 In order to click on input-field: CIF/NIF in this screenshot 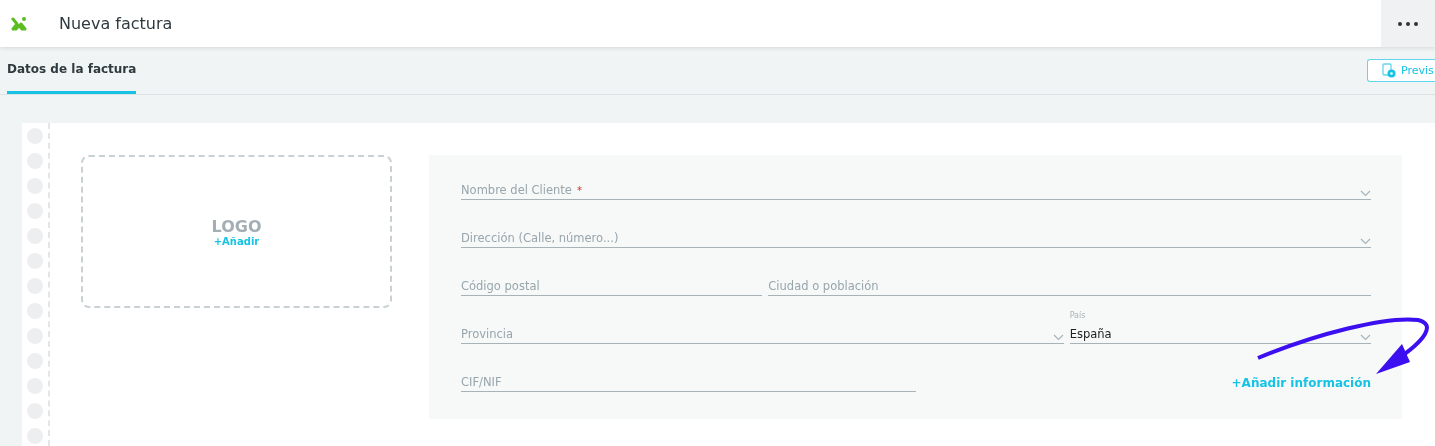, I will do `click(688, 372)`.